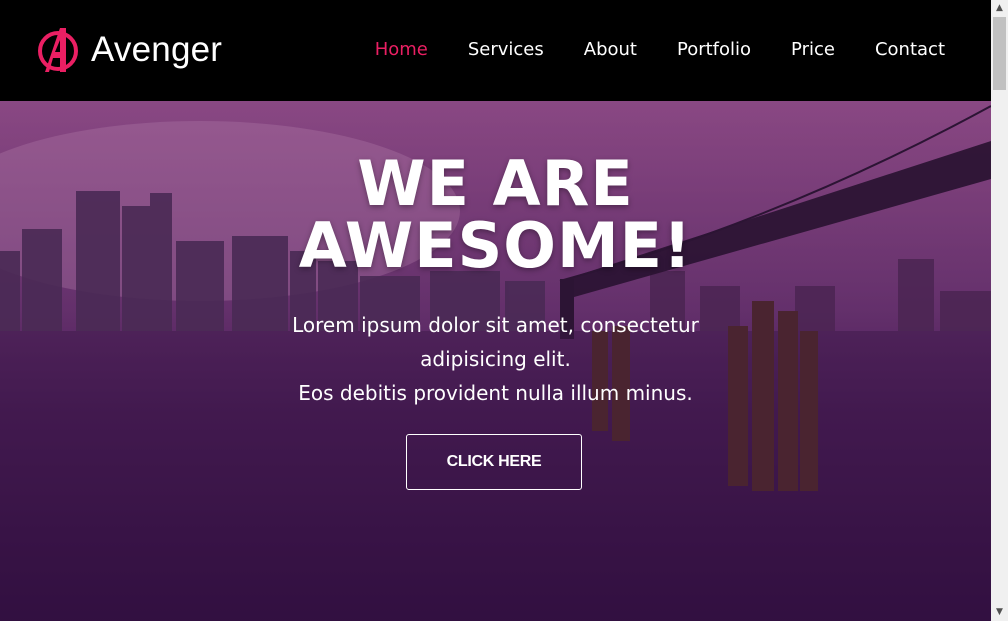 This screenshot has width=1008, height=621. I want to click on scroll-up-arrow-icon: ▲, so click(999, 8).